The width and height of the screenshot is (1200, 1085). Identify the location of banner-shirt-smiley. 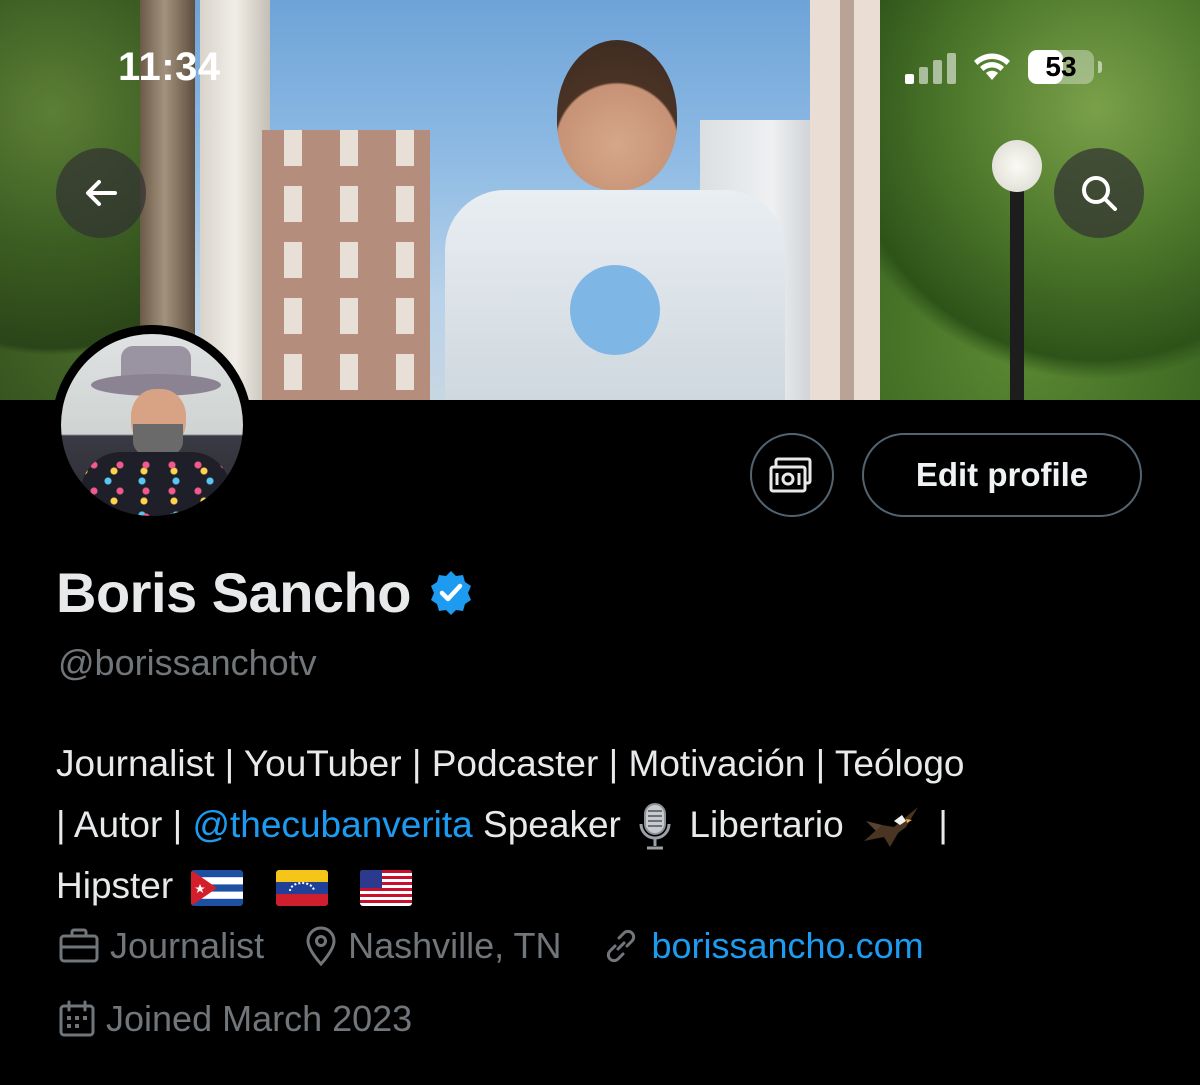
(615, 310).